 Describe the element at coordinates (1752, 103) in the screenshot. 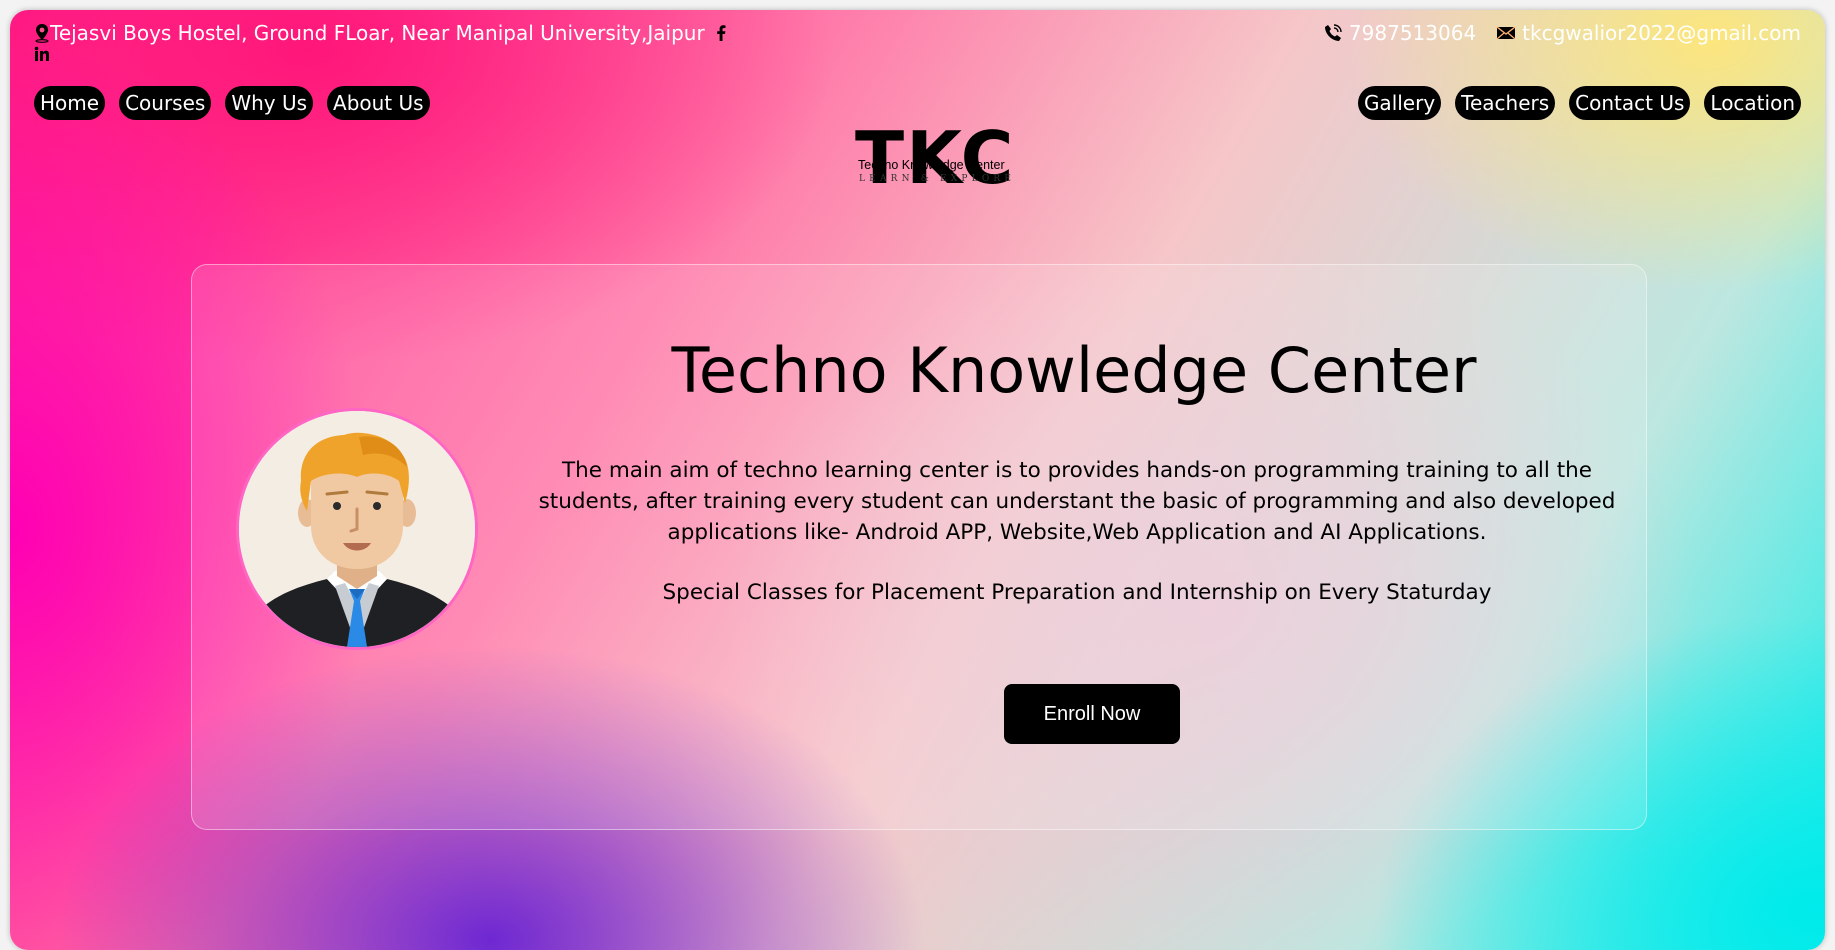

I see `nav-location: Location` at that location.